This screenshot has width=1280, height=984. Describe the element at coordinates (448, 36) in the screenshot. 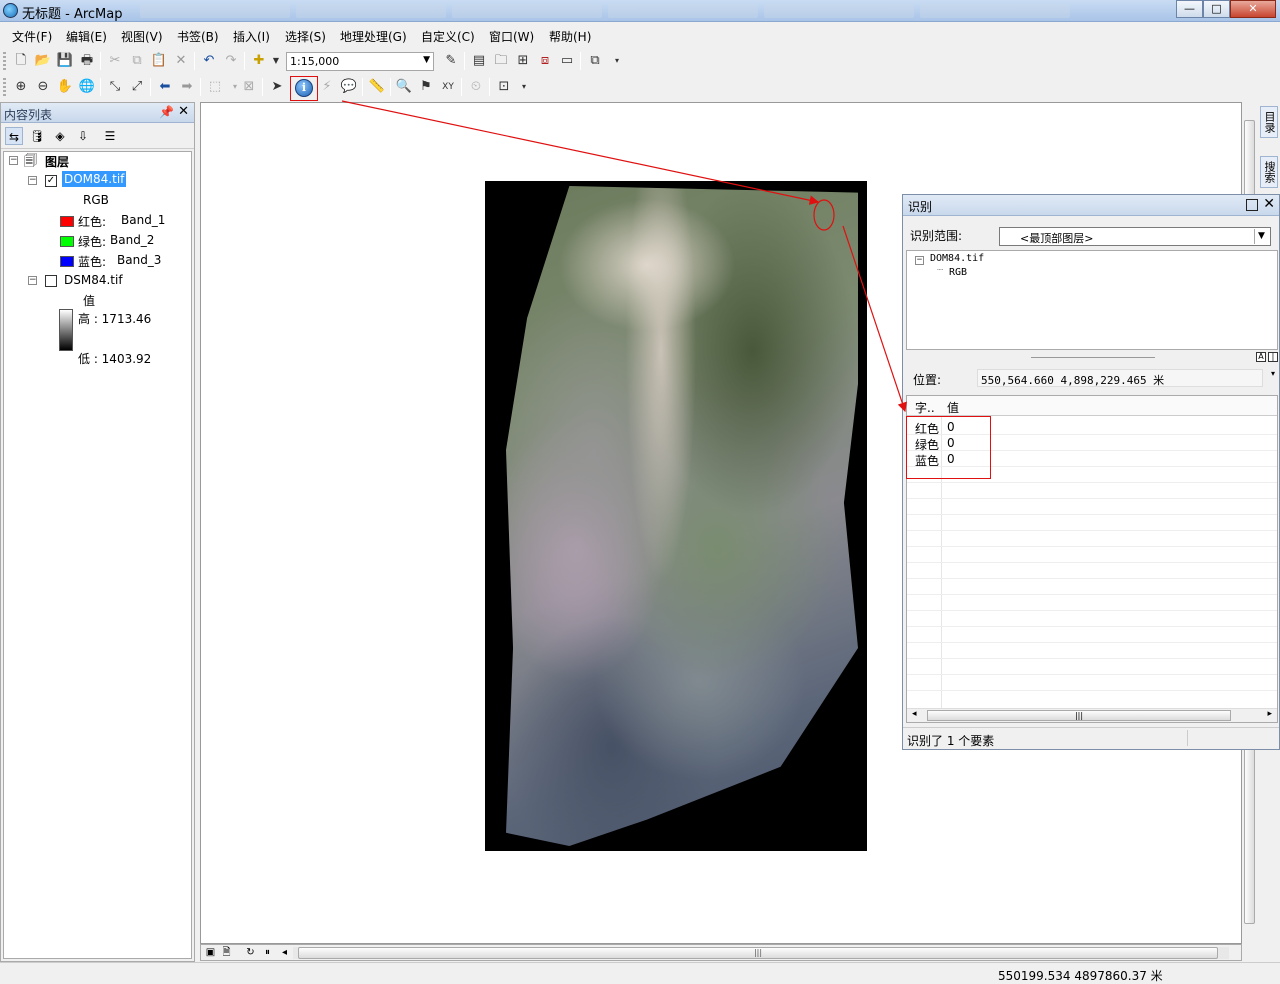

I see `menu-customize: 自定义(C)` at that location.